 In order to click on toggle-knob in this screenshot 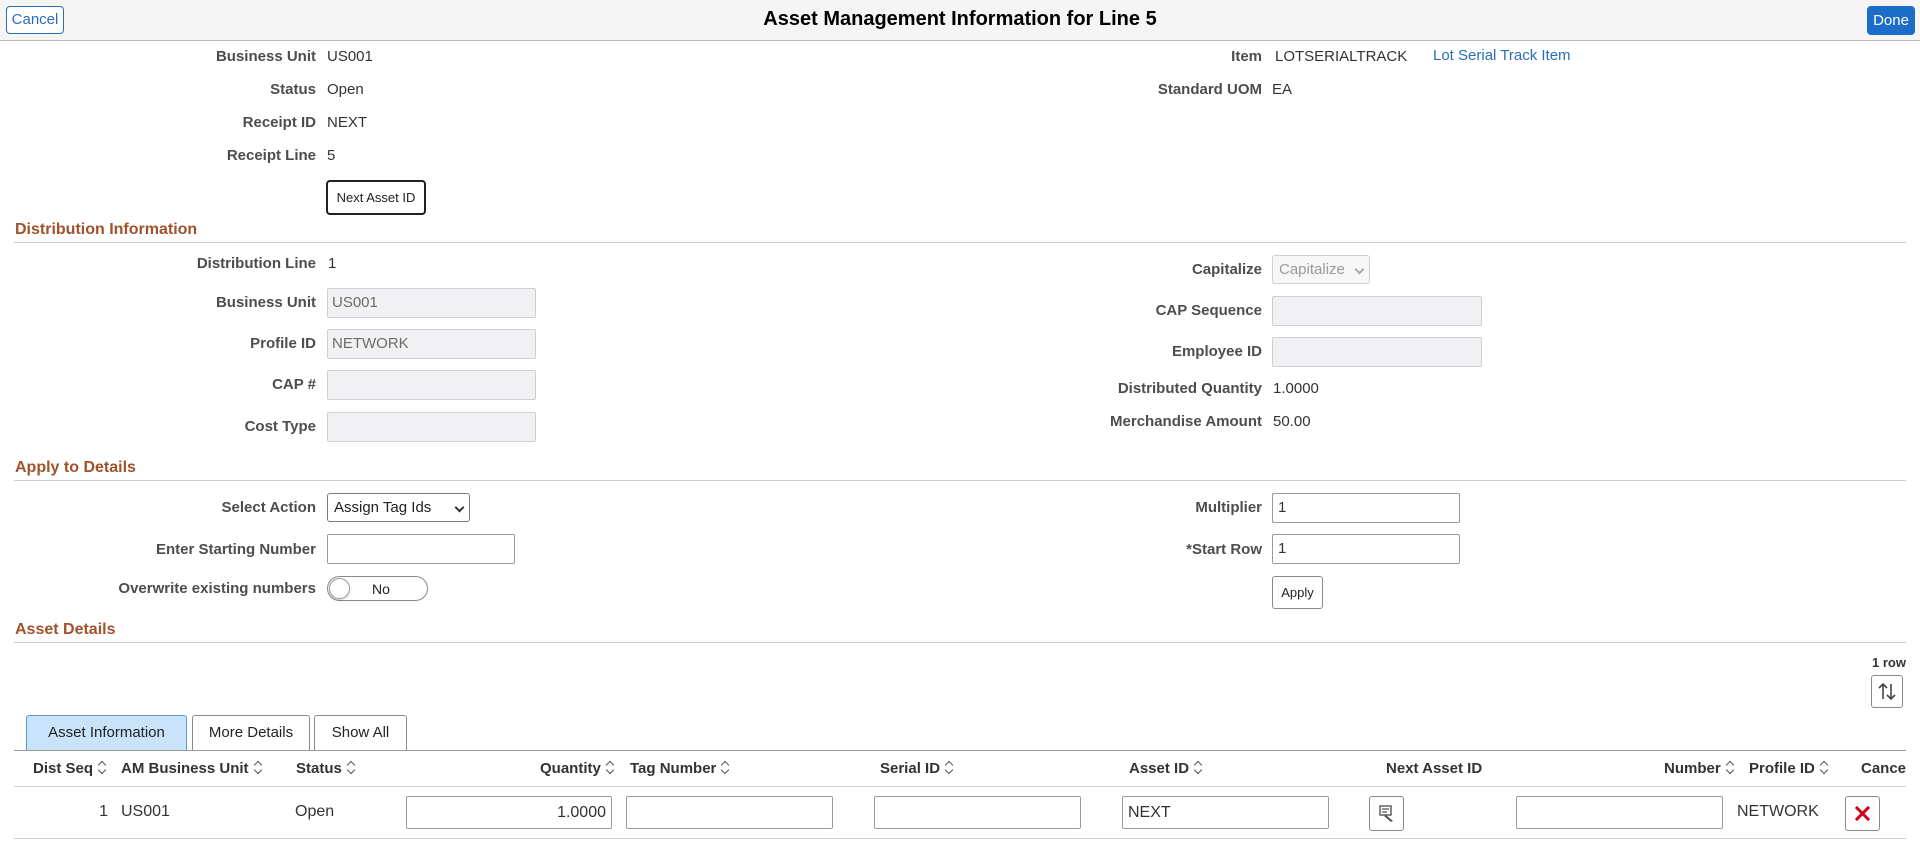, I will do `click(339, 588)`.